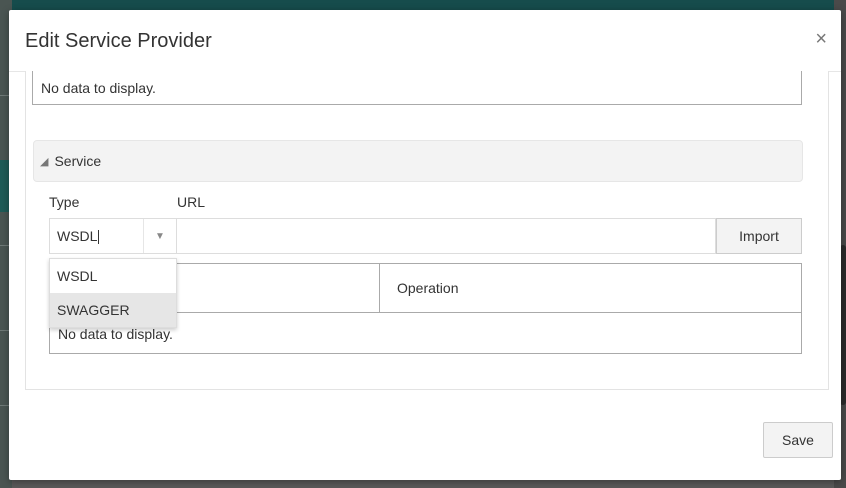 Image resolution: width=846 pixels, height=488 pixels. What do you see at coordinates (113, 276) in the screenshot?
I see `type-option-wsdl: WSDL` at bounding box center [113, 276].